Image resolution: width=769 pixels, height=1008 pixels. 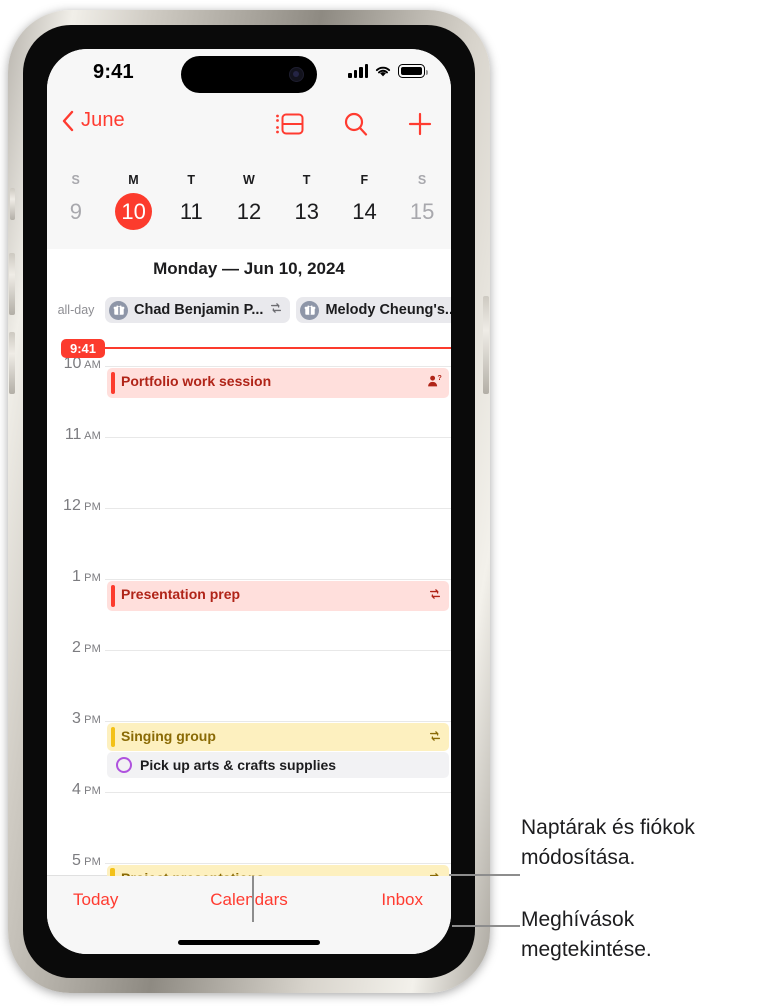 What do you see at coordinates (133, 180) in the screenshot?
I see `weekday-initial-label: M` at bounding box center [133, 180].